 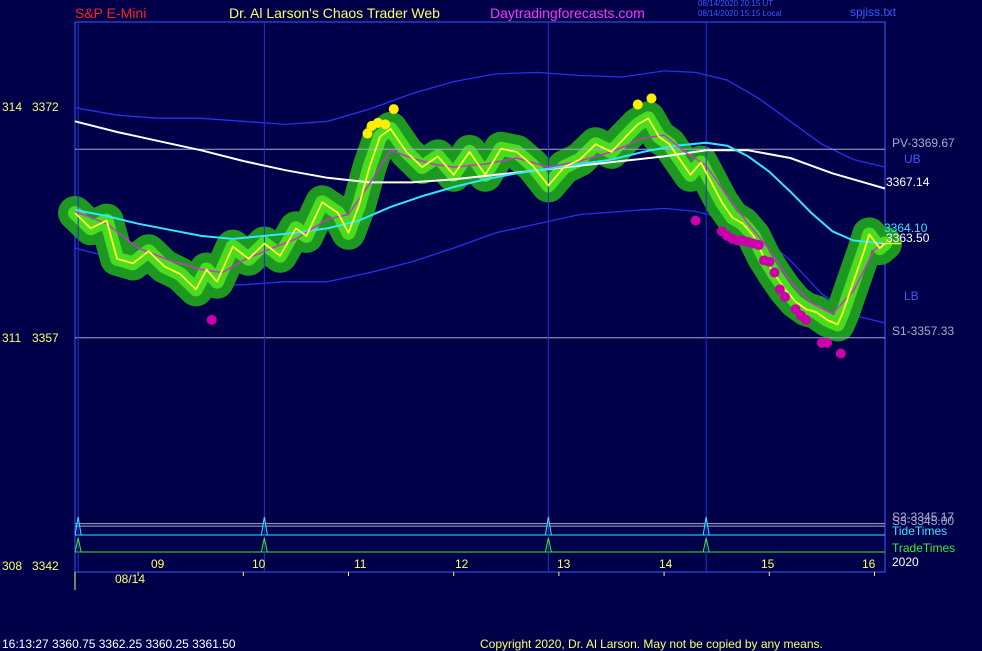 I want to click on x-tick-16: 16, so click(x=869, y=564).